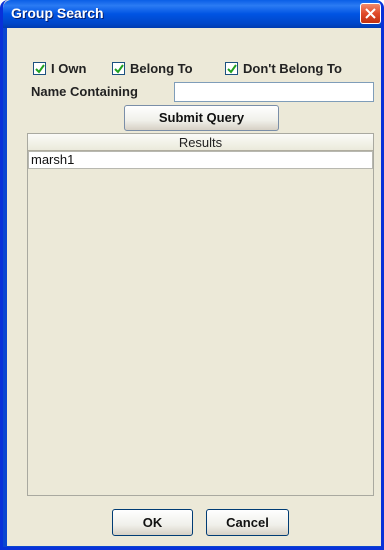  I want to click on checkbox-label: Belong To, so click(161, 68).